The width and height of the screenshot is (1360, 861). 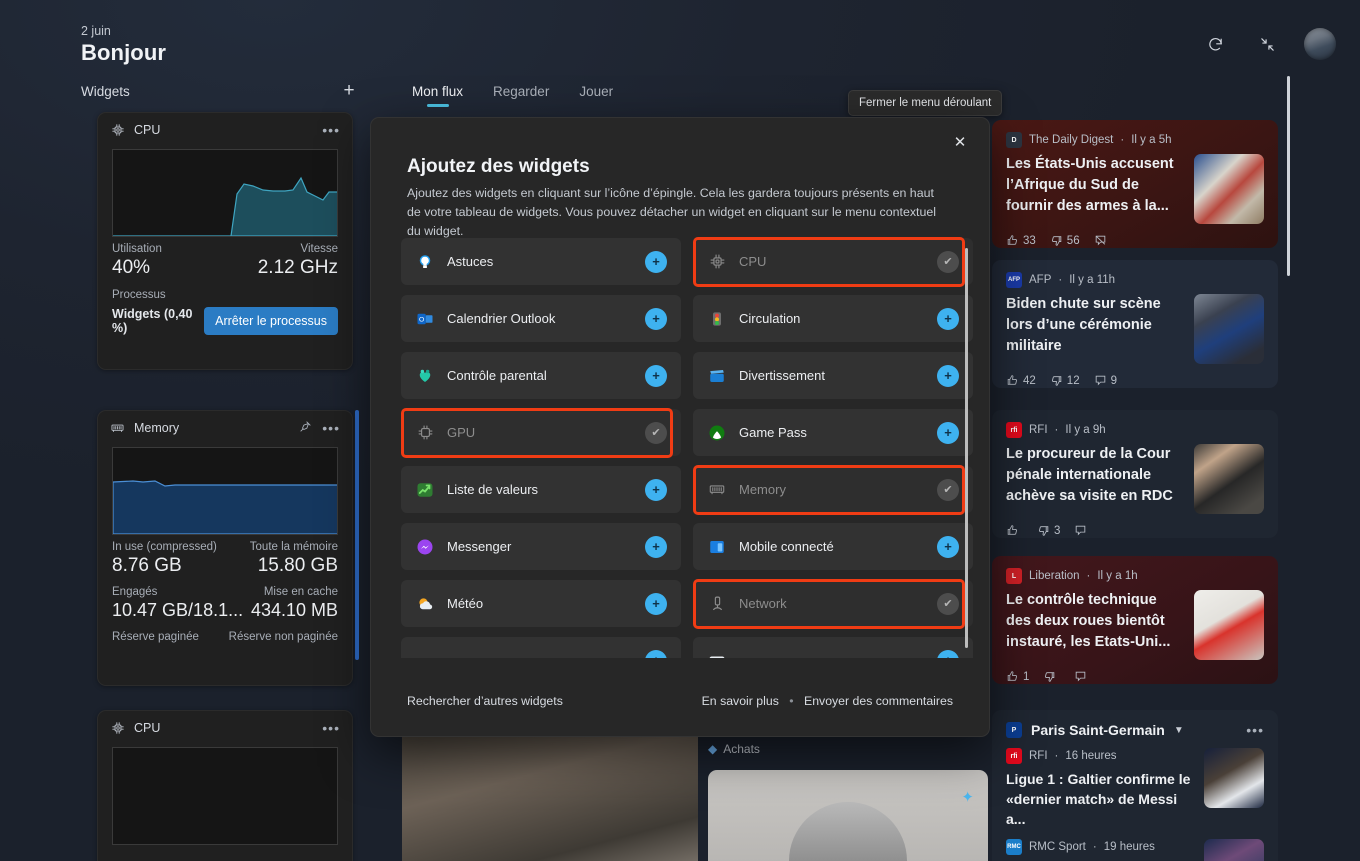 What do you see at coordinates (833, 546) in the screenshot?
I see `widget-option-mobile-connecte: Mobile connecté +` at bounding box center [833, 546].